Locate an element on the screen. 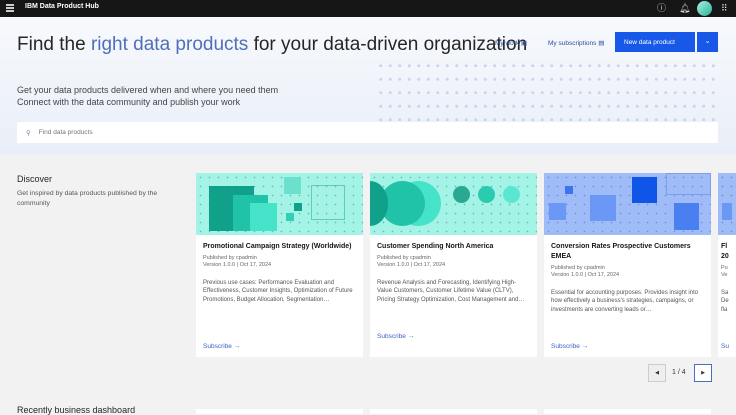 This screenshot has height=415, width=736. search-bar: ⚲ is located at coordinates (367, 132).